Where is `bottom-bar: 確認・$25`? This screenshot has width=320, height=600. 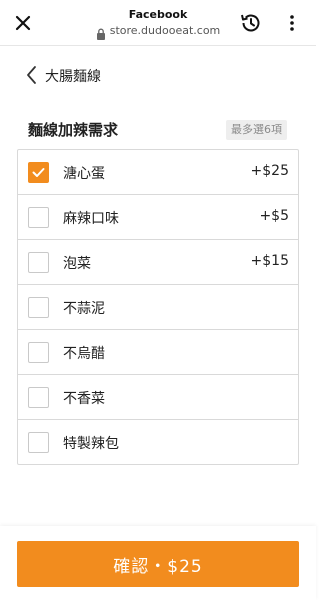 bottom-bar: 確認・$25 is located at coordinates (158, 563).